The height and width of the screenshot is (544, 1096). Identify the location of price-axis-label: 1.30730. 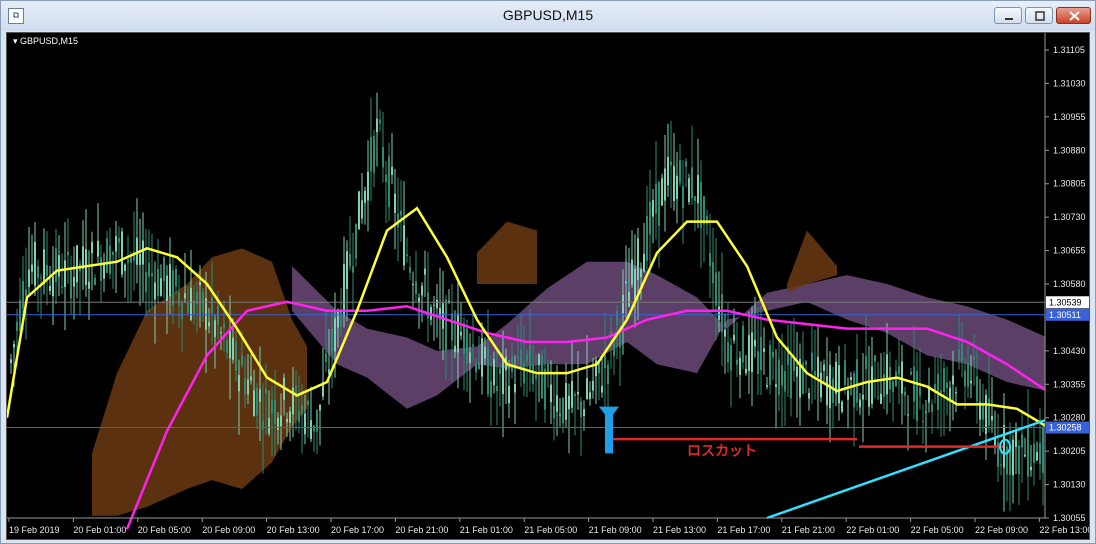
(1069, 217).